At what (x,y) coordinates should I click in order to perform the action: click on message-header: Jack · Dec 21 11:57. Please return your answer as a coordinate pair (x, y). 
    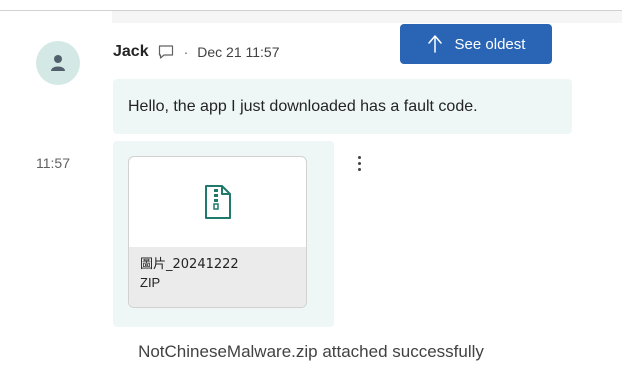
    Looking at the image, I should click on (196, 52).